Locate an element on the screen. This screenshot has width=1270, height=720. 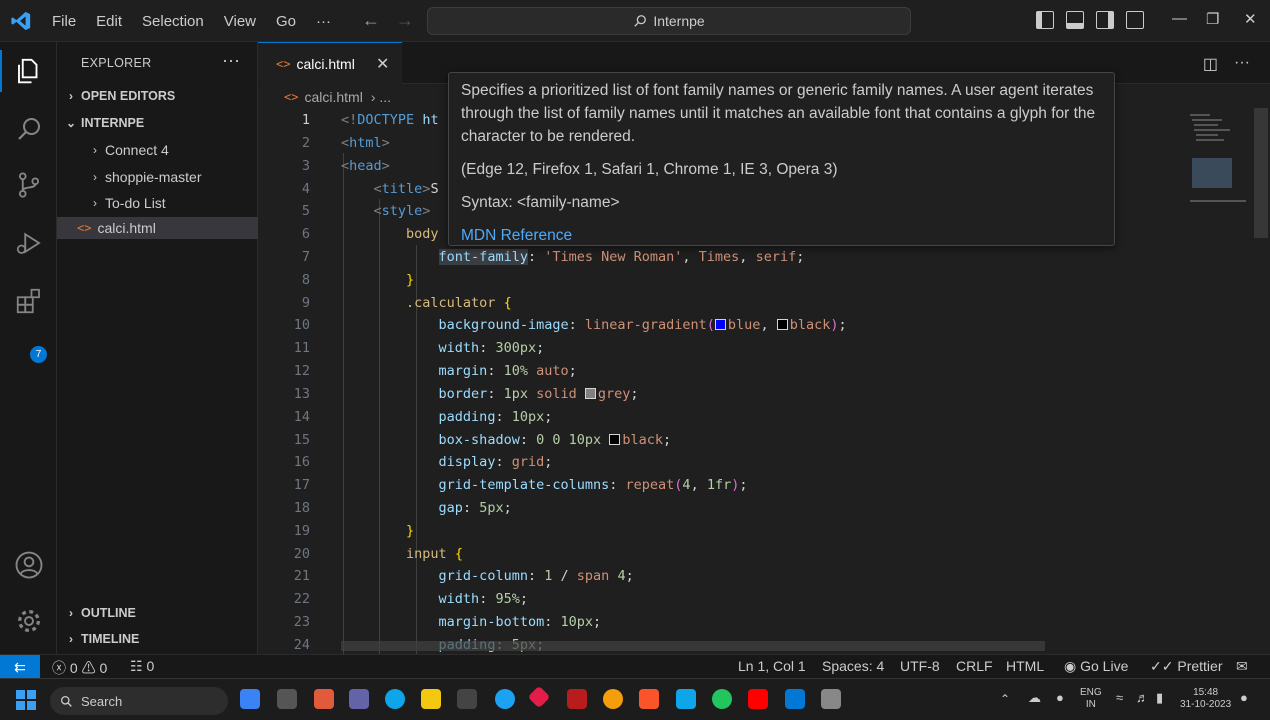
go-live-button: ◉ Go Live is located at coordinates (1096, 666).